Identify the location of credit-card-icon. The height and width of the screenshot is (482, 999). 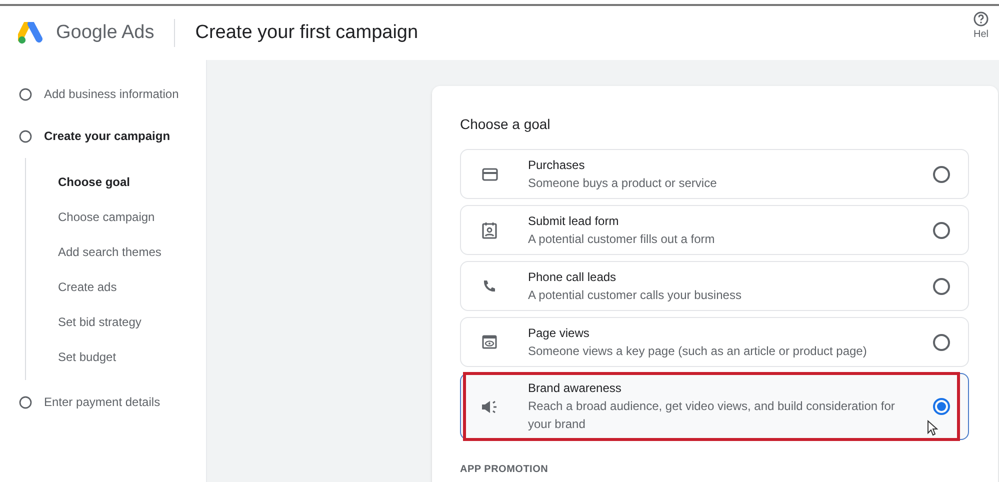
(490, 174).